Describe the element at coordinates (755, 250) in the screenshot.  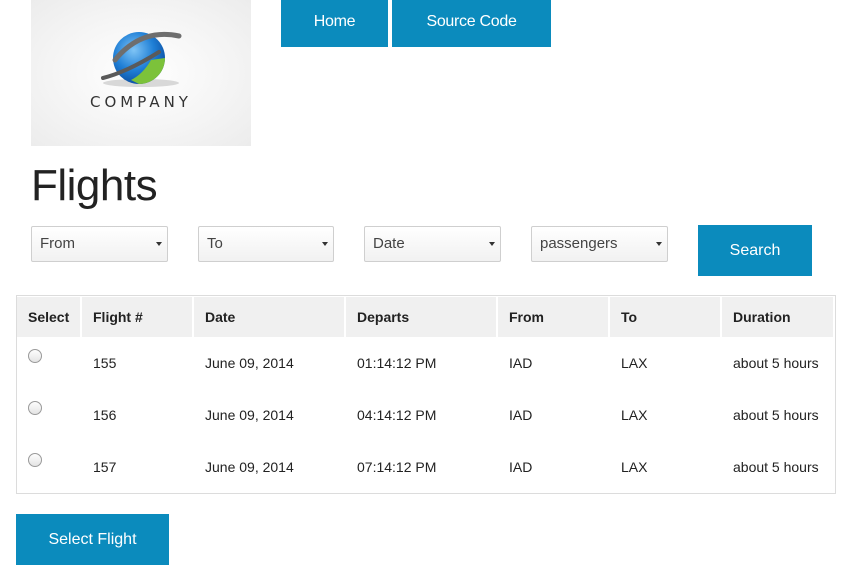
I see `search-button: Search` at that location.